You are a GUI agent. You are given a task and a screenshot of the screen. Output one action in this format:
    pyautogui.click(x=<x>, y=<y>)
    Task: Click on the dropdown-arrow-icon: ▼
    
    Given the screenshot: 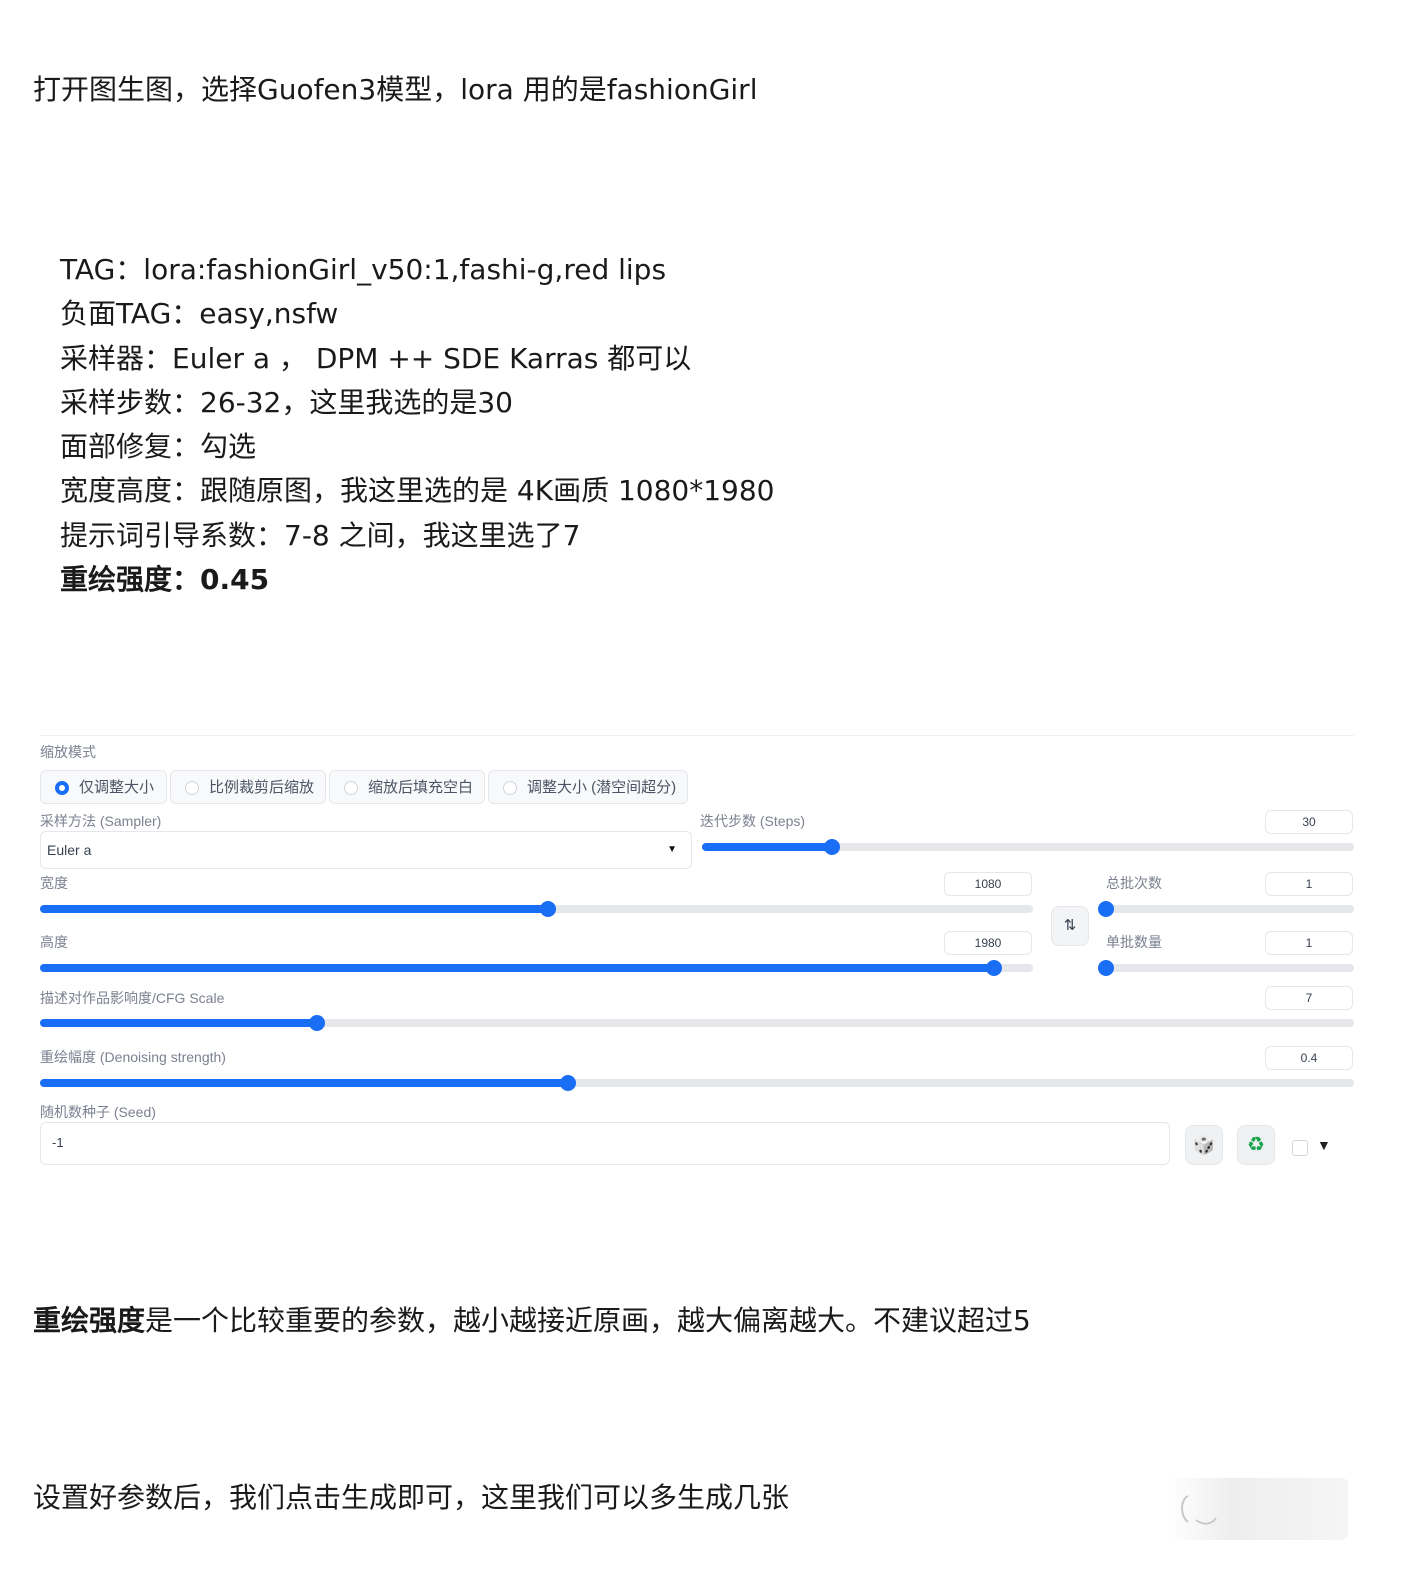 What is the action you would take?
    pyautogui.click(x=1324, y=1145)
    